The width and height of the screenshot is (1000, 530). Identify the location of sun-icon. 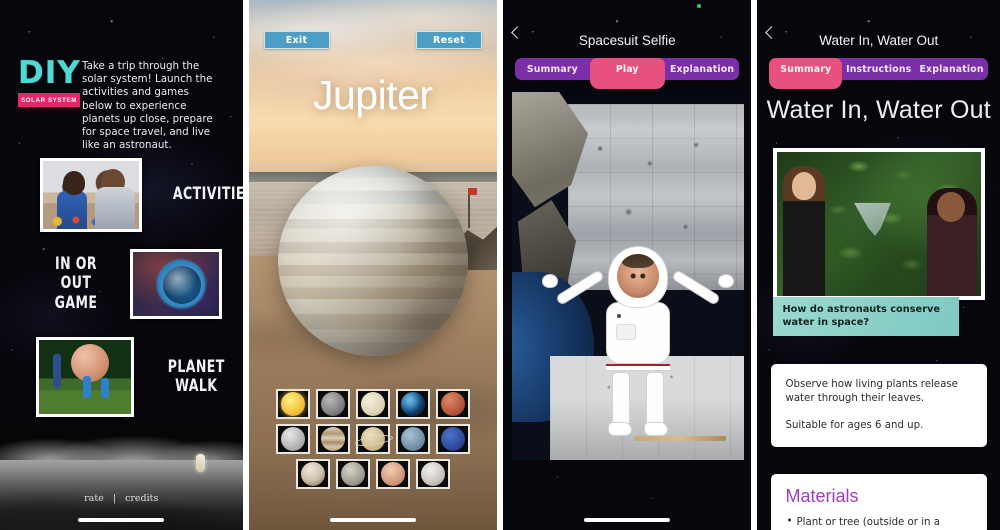
(292, 404).